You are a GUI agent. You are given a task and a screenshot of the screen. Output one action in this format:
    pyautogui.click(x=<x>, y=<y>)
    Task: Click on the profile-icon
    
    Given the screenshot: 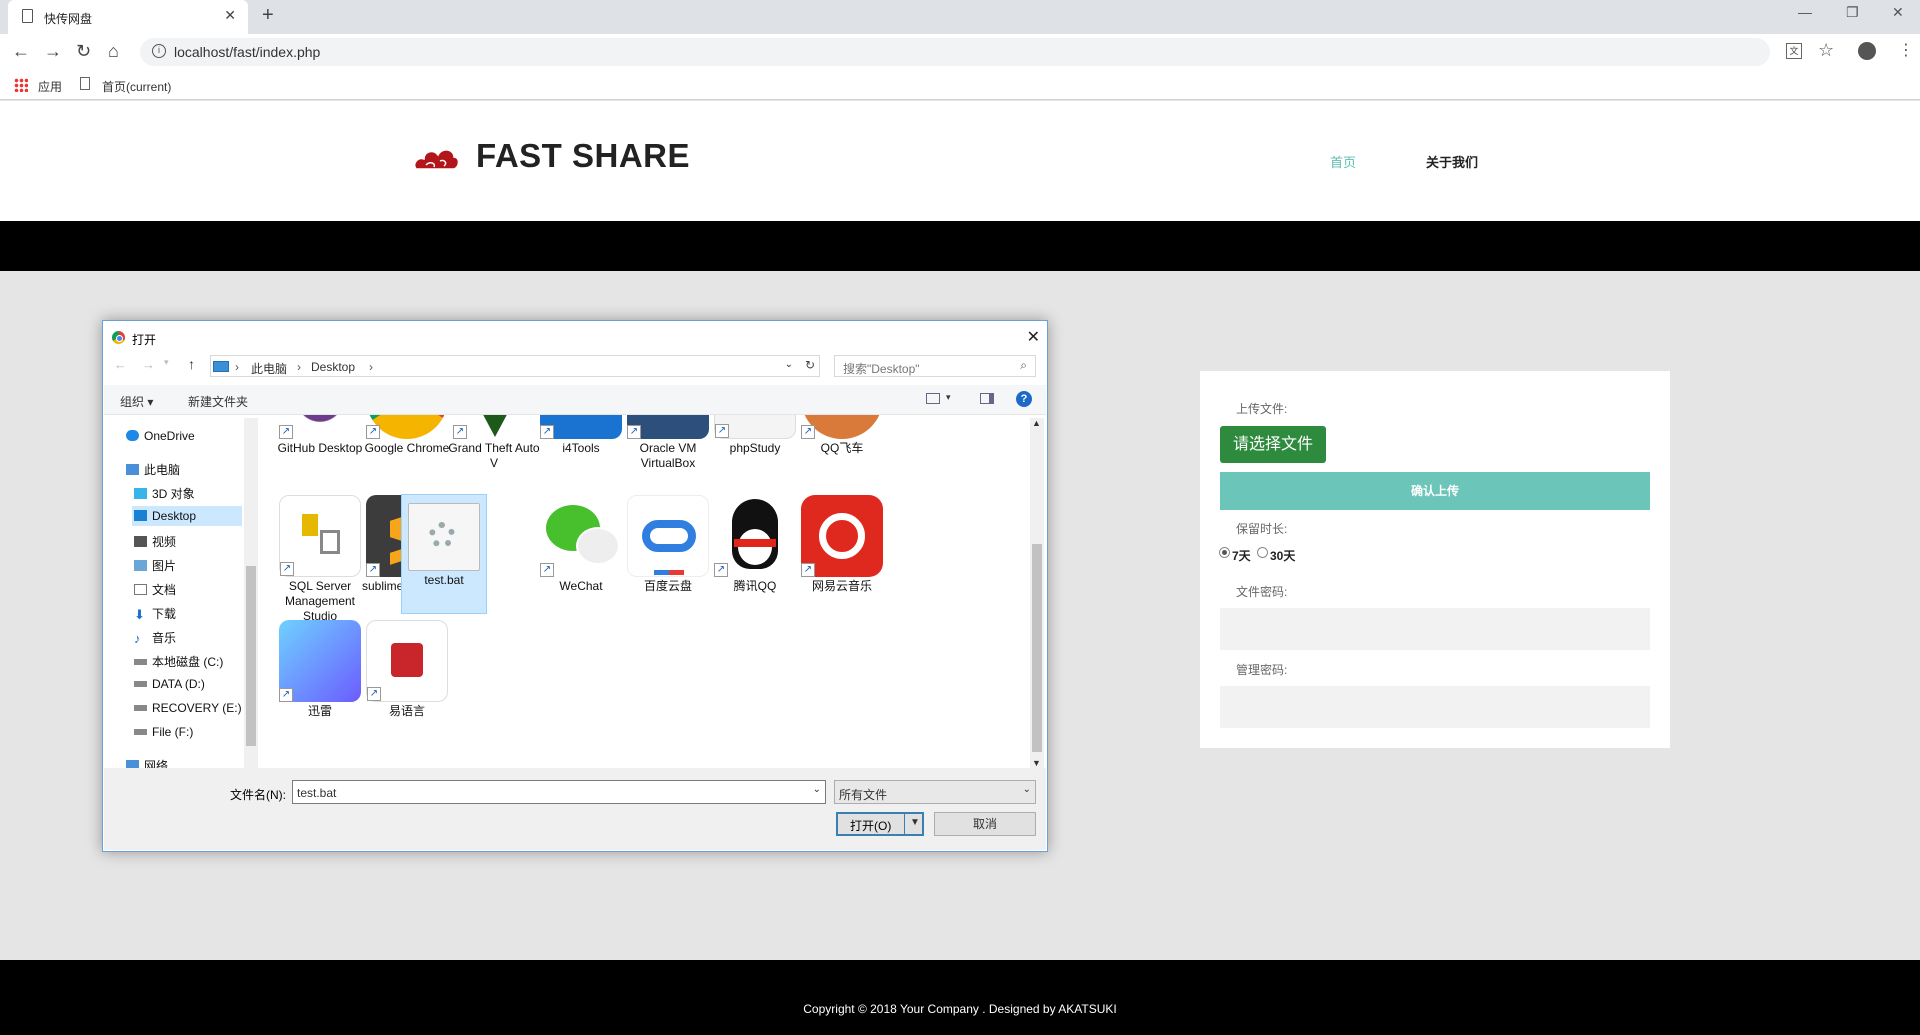 What is the action you would take?
    pyautogui.click(x=1867, y=51)
    